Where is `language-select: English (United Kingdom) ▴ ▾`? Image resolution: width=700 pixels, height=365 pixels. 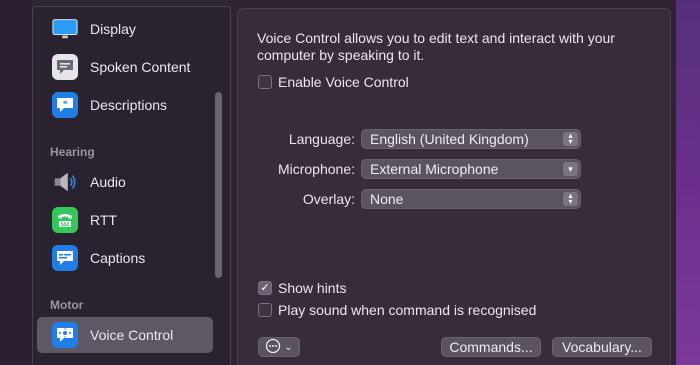 language-select: English (United Kingdom) ▴ ▾ is located at coordinates (471, 139).